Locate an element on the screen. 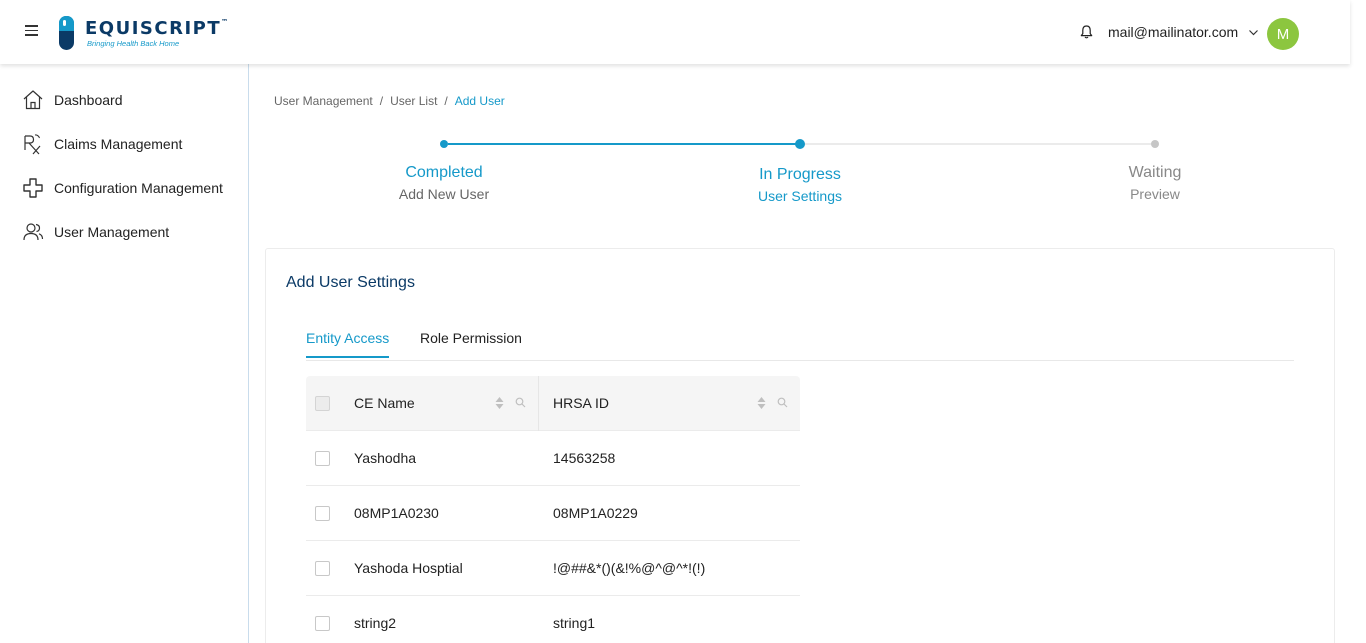 The width and height of the screenshot is (1366, 643). table-header: CE Name HRSA ID is located at coordinates (553, 403).